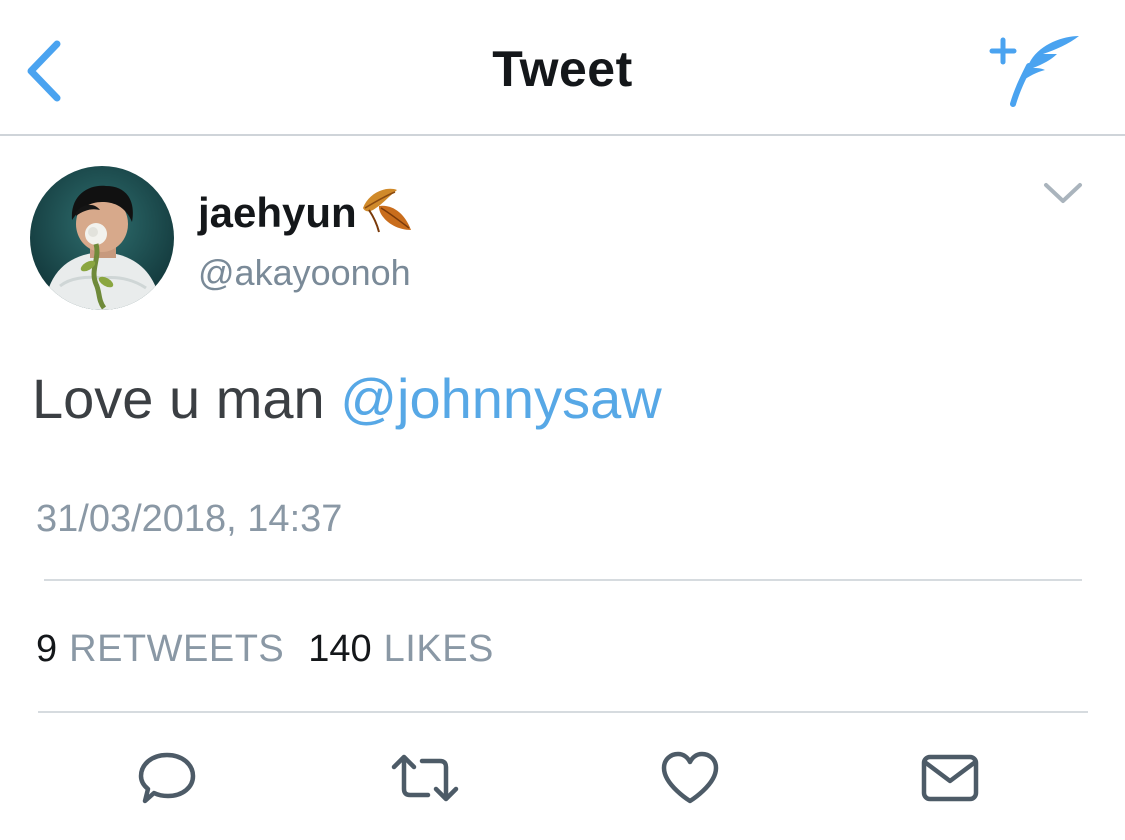 The height and width of the screenshot is (840, 1125). What do you see at coordinates (562, 69) in the screenshot?
I see `page-title: Tweet` at bounding box center [562, 69].